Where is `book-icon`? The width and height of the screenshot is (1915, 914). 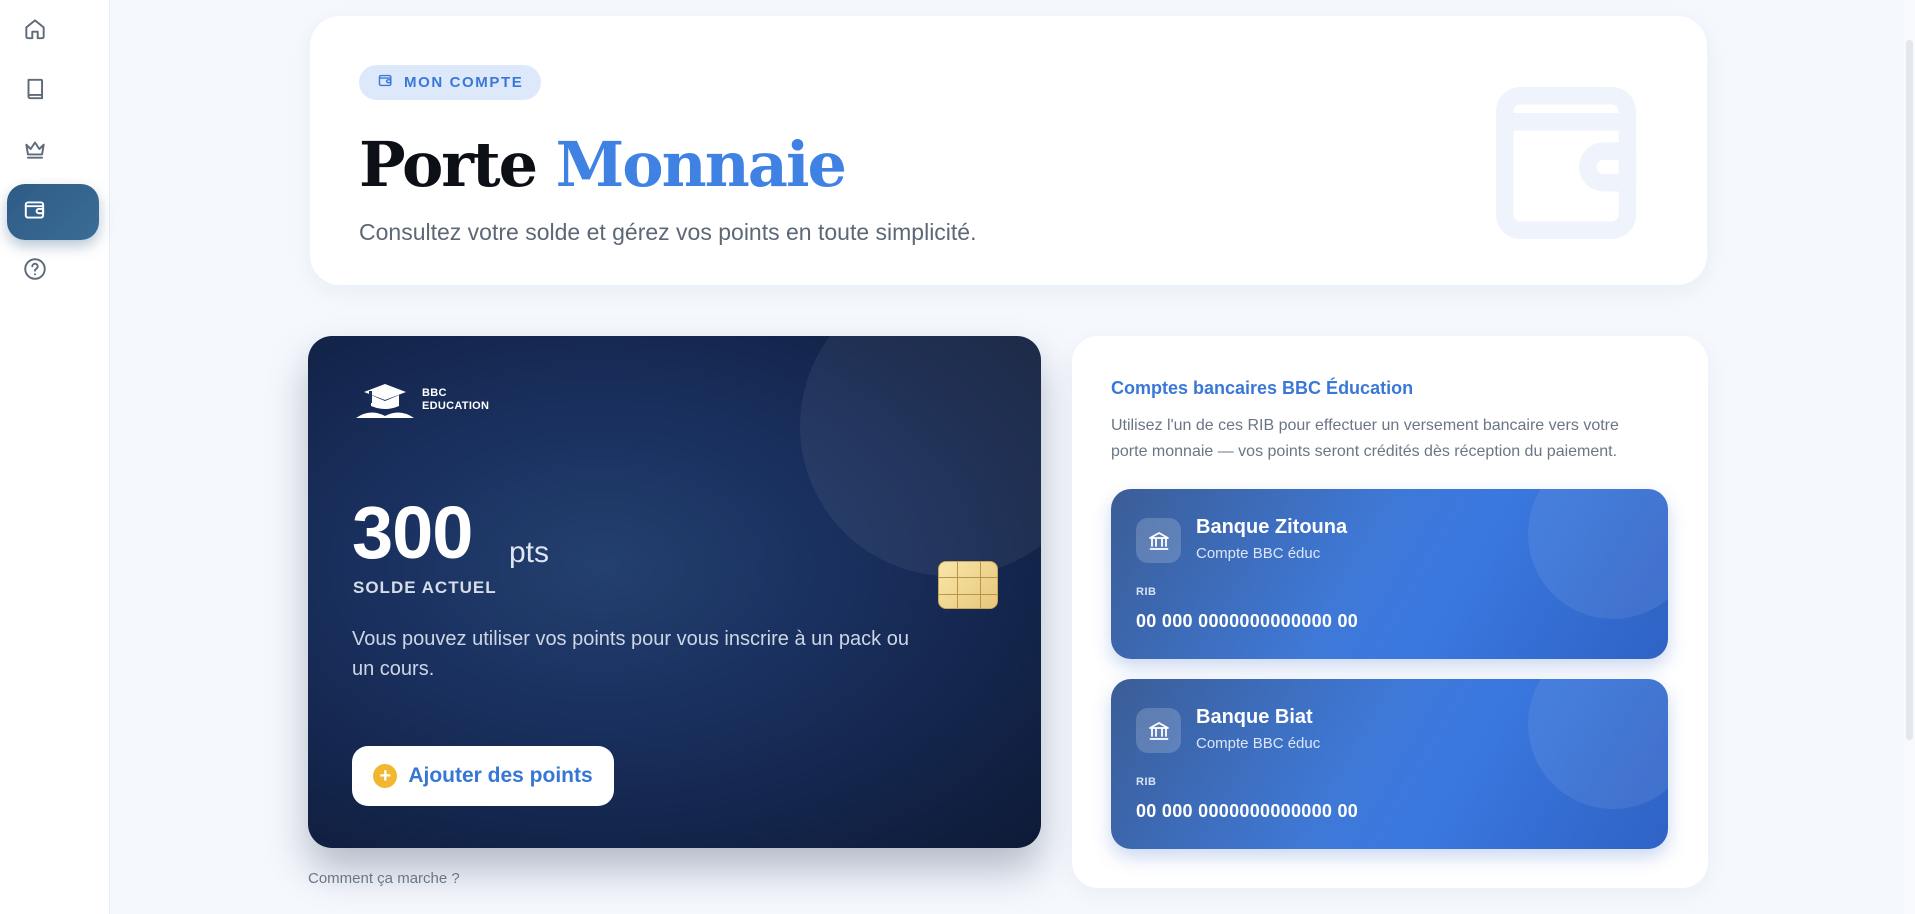 book-icon is located at coordinates (35, 91).